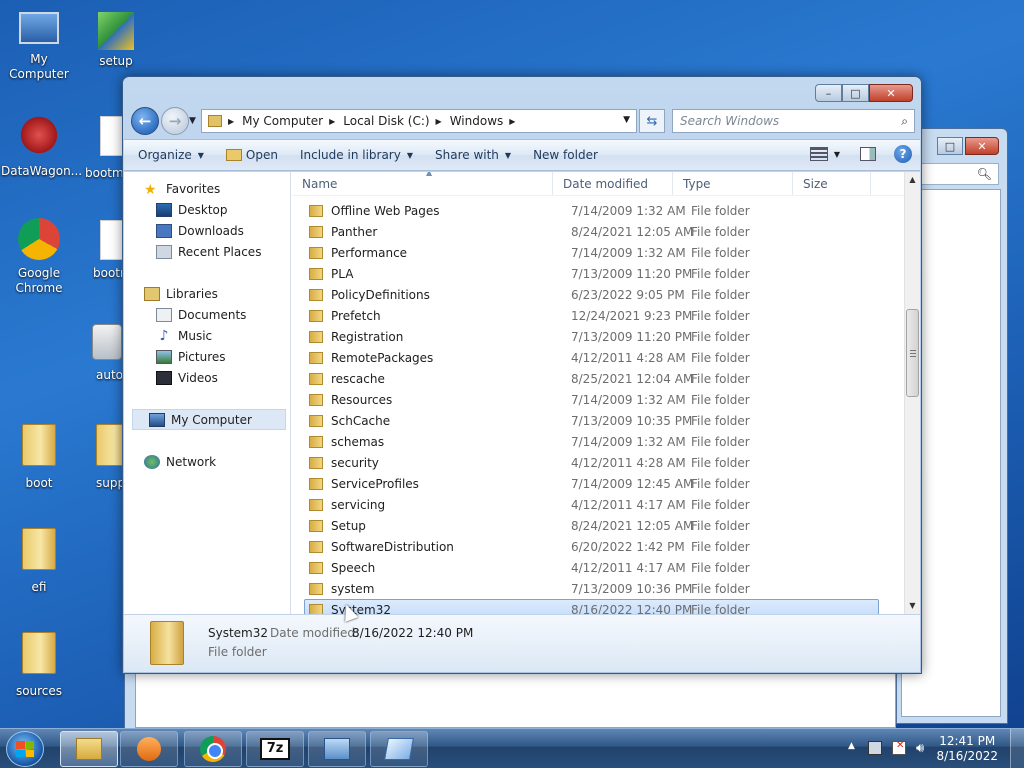 The image size is (1024, 768). Describe the element at coordinates (967, 749) in the screenshot. I see `clock: 12:41 PM 8/16/2022` at that location.